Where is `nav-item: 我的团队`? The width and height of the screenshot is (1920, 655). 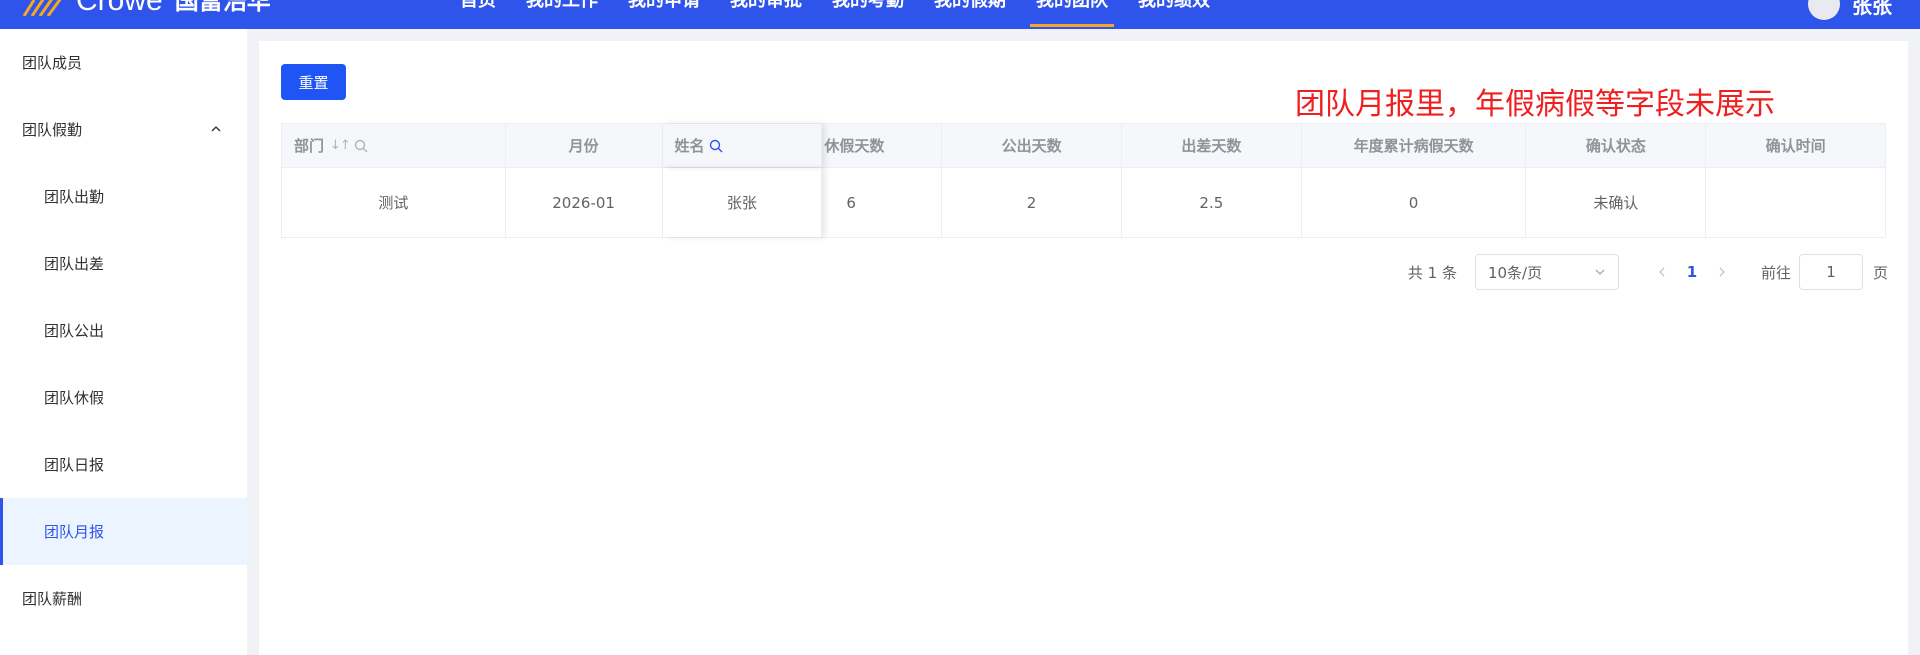
nav-item: 我的团队 is located at coordinates (1072, 13).